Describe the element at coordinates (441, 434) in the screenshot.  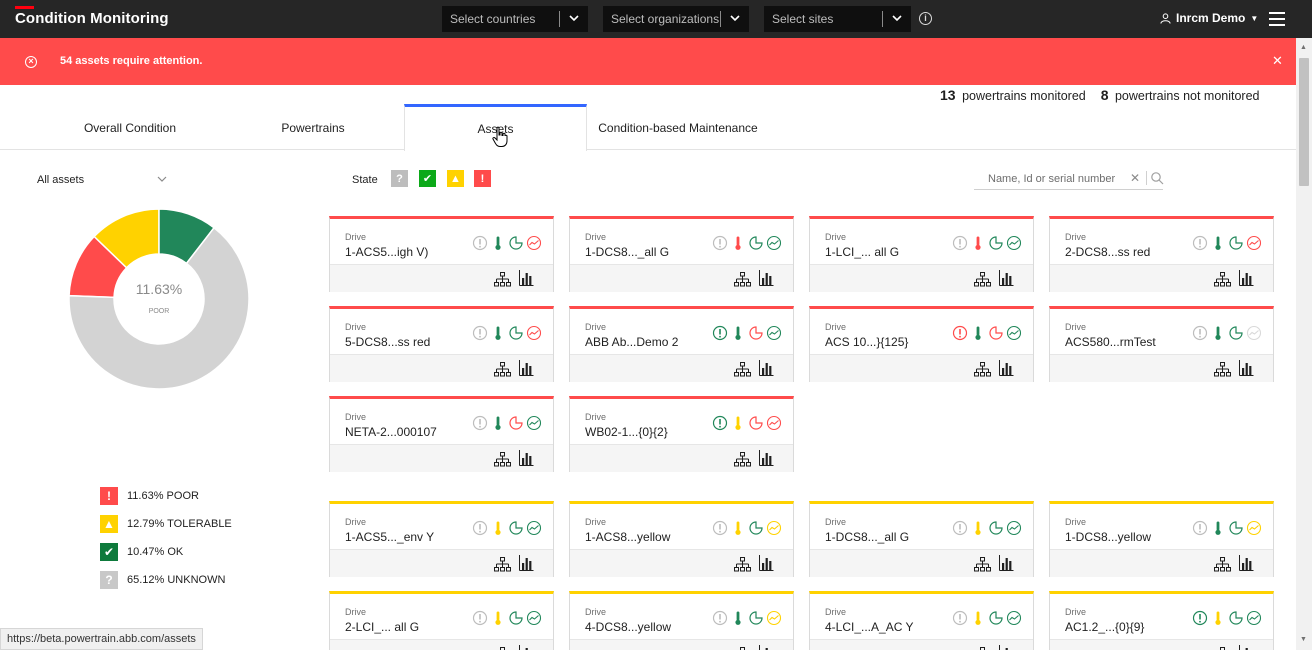
I see `asset-card: Drive NETA-2...000107` at that location.